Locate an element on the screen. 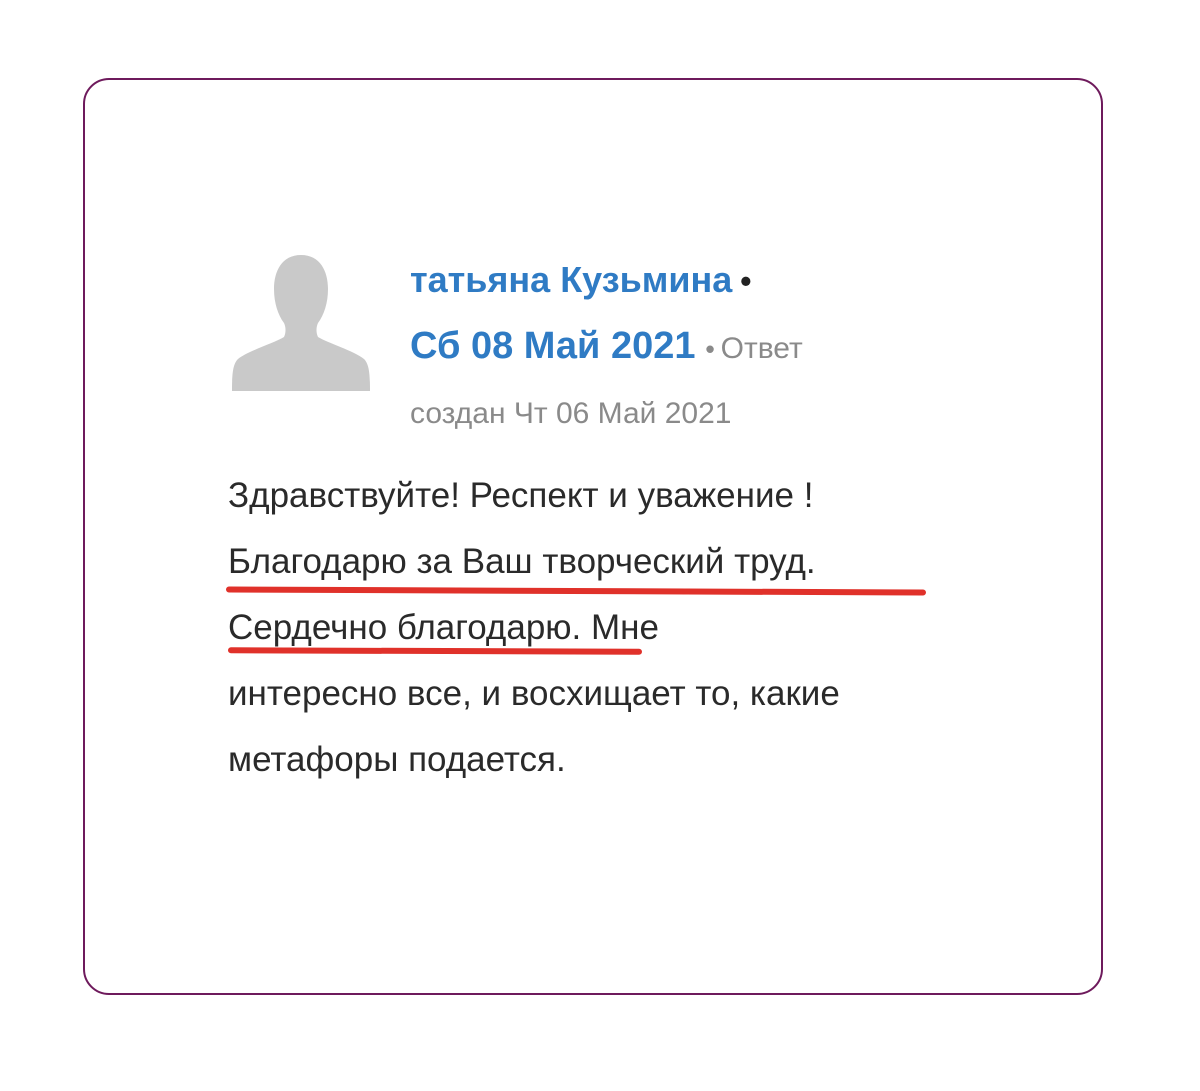 This screenshot has width=1200, height=1091. avatar is located at coordinates (301, 322).